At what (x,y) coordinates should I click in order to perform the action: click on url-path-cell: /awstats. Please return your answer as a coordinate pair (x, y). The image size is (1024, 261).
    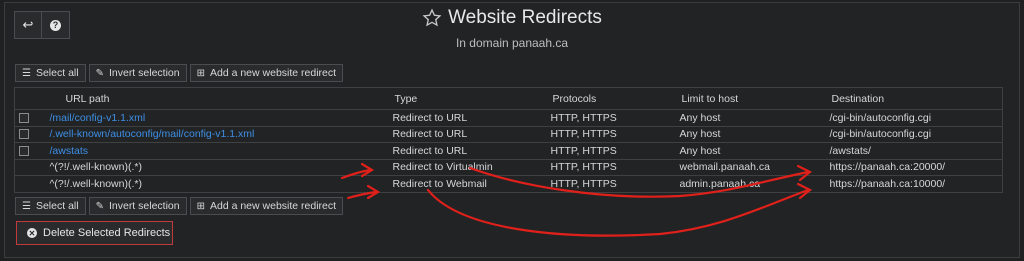
    Looking at the image, I should click on (214, 151).